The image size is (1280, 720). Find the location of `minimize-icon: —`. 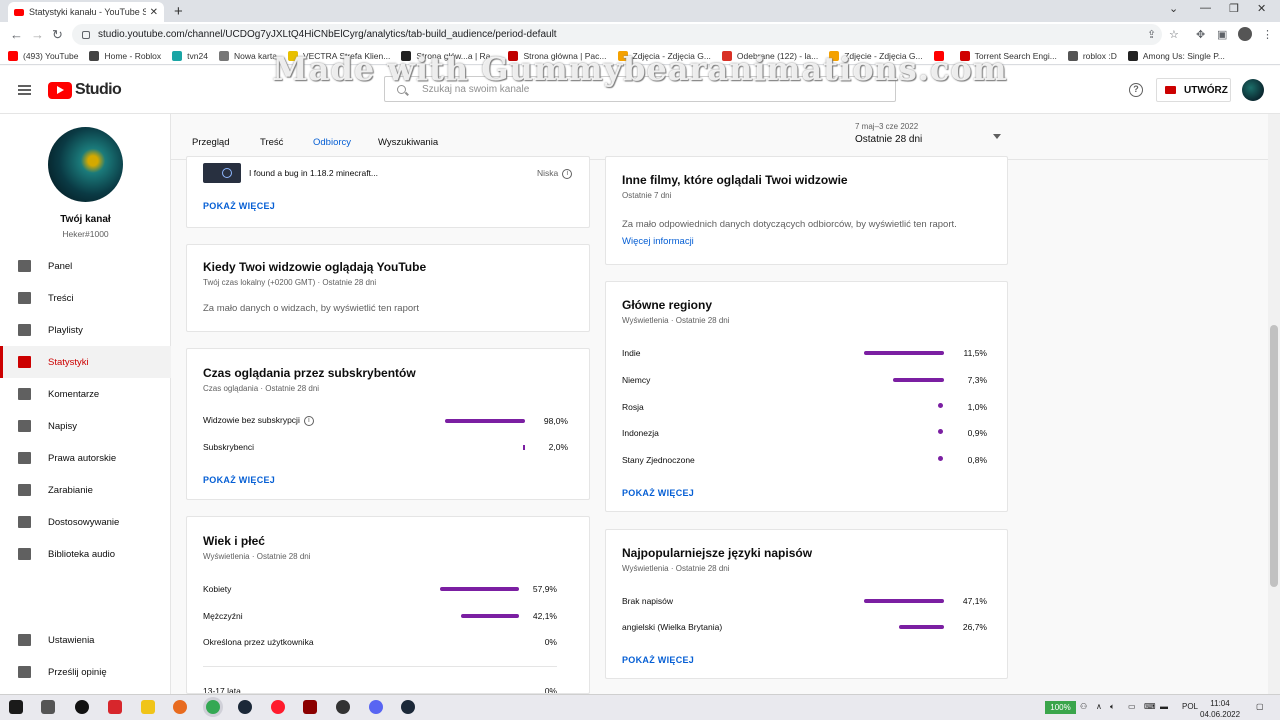

minimize-icon: — is located at coordinates (1205, 8).